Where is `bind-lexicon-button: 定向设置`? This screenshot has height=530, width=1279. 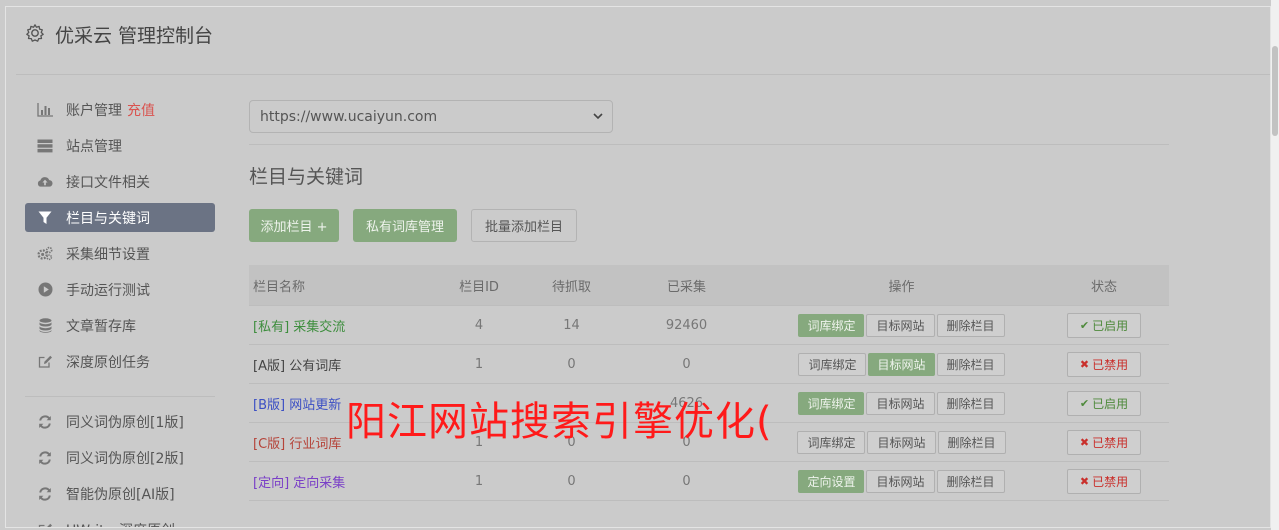
bind-lexicon-button: 定向设置 is located at coordinates (831, 481).